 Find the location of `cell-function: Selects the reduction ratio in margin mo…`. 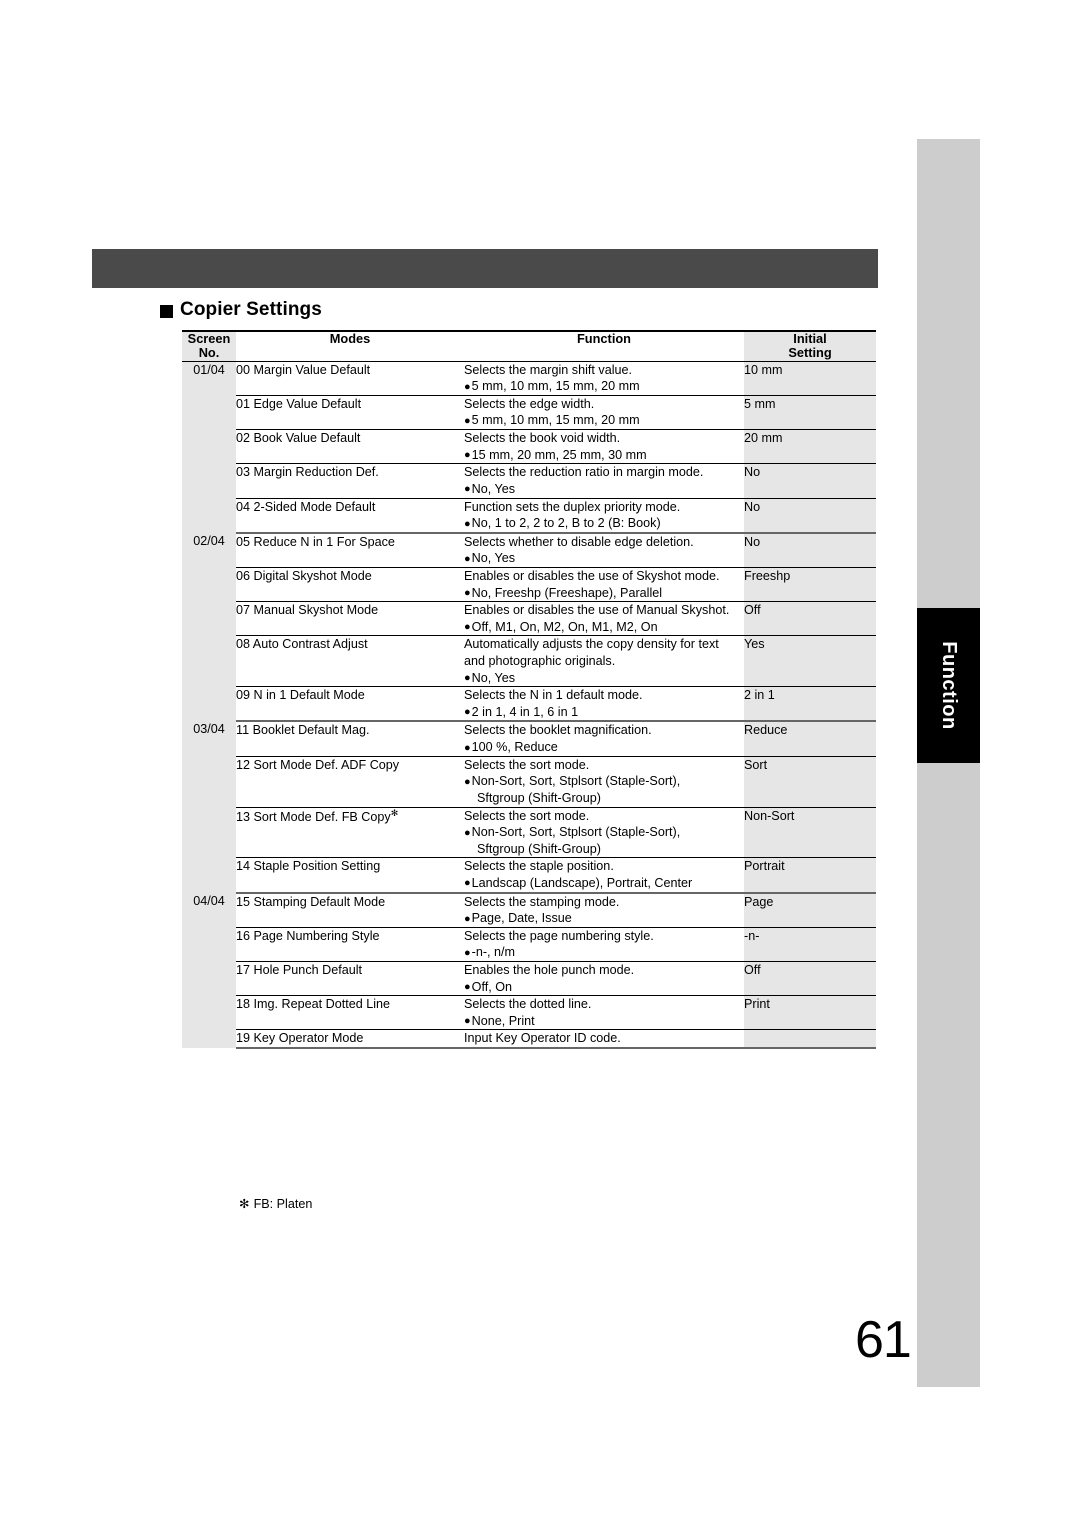

cell-function: Selects the reduction ratio in margin mo… is located at coordinates (604, 481).